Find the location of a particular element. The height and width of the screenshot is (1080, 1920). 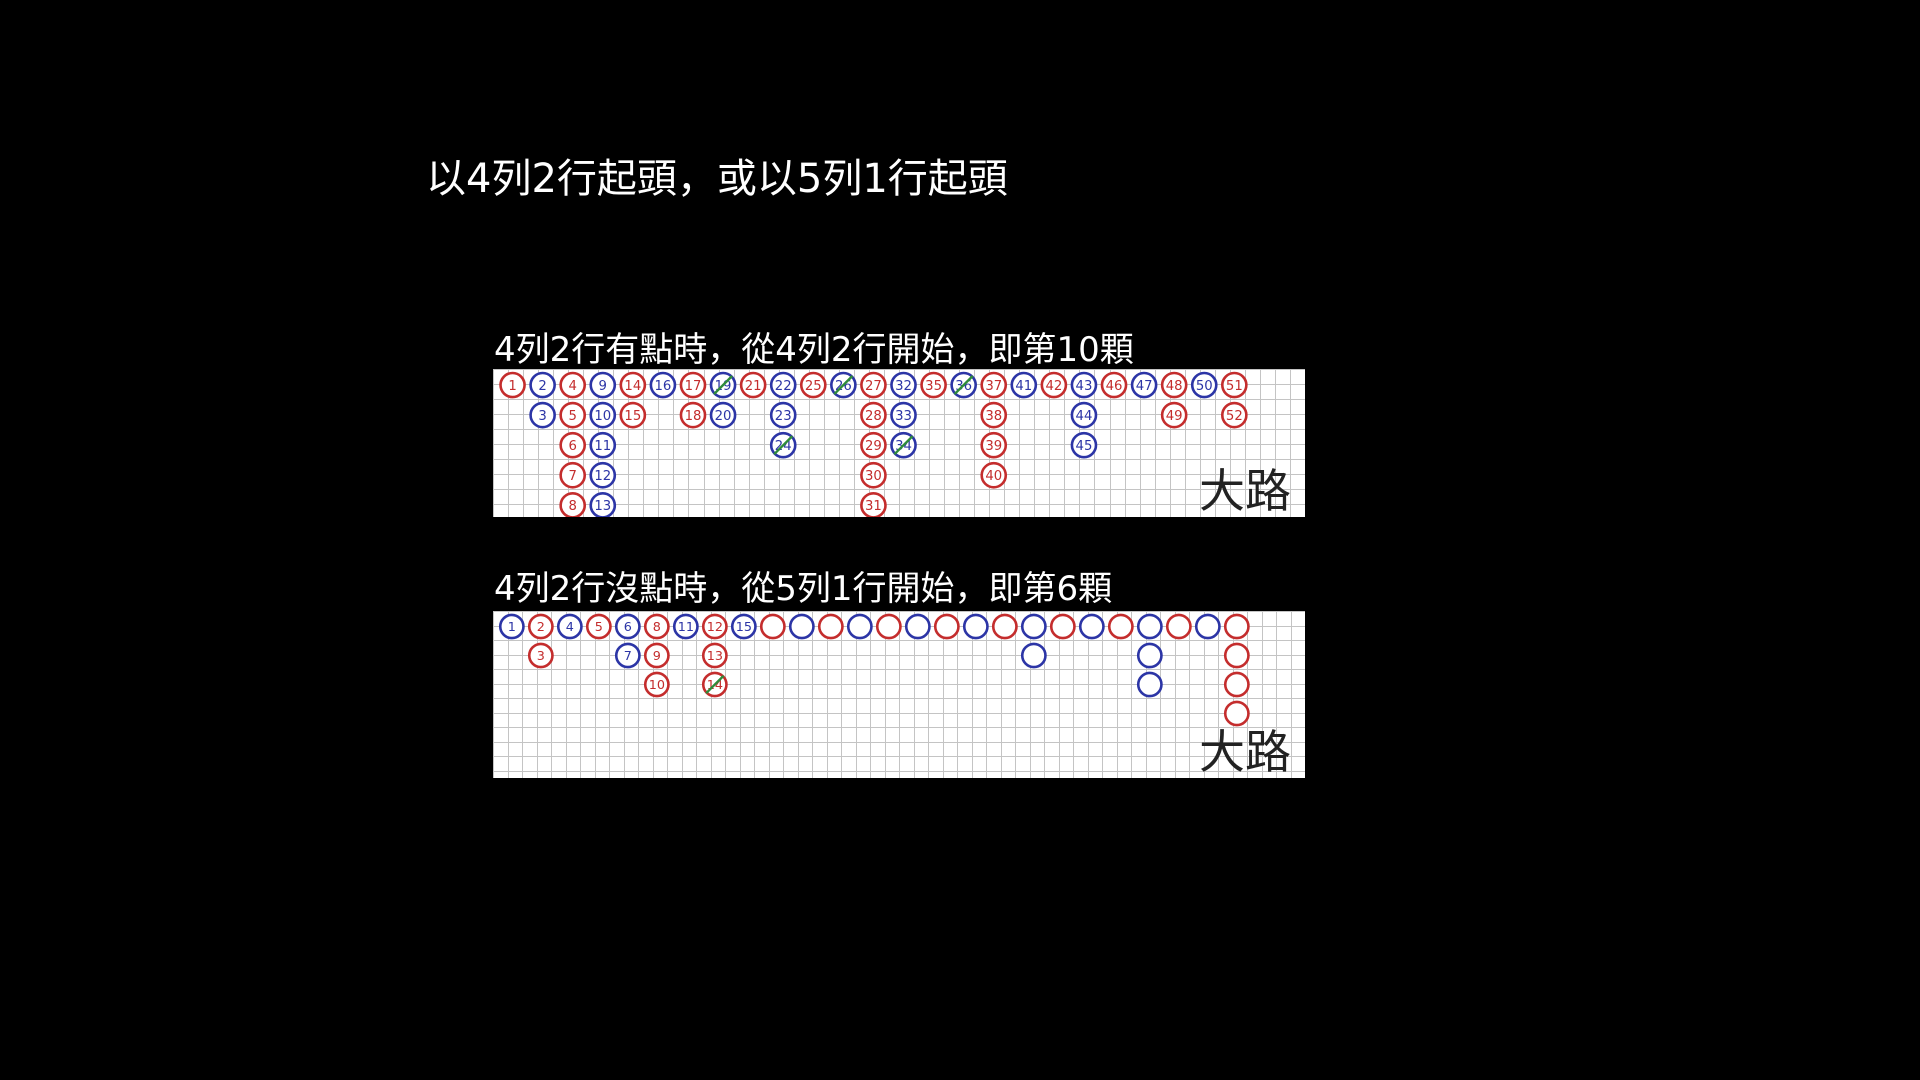

bead-number: 43 is located at coordinates (1084, 386).